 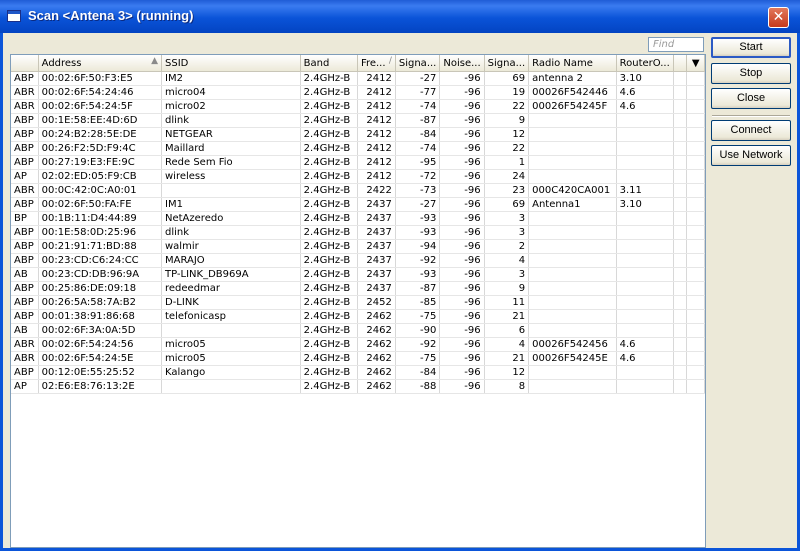 What do you see at coordinates (231, 63) in the screenshot?
I see `column-header-ssid: SSID` at bounding box center [231, 63].